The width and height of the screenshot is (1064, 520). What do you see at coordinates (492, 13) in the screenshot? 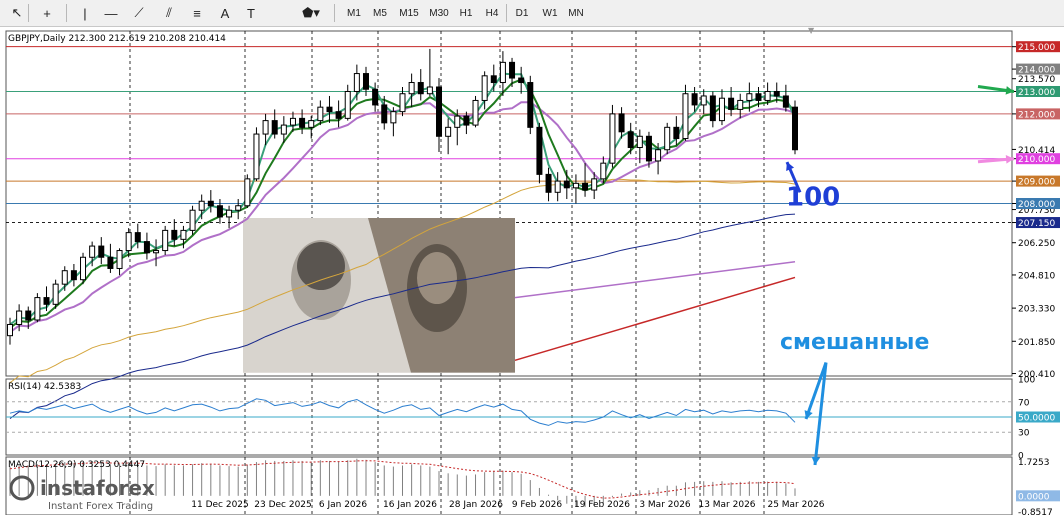
I see `timeframe-h4-button: H4` at bounding box center [492, 13].